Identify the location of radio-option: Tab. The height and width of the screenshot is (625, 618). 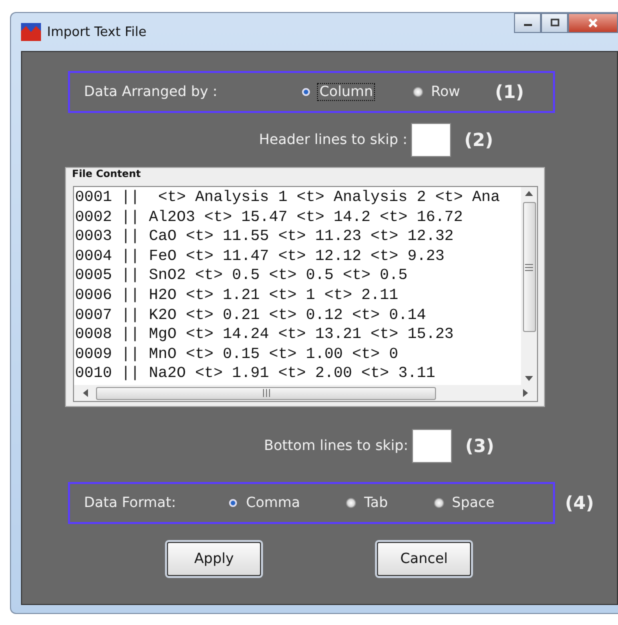
(368, 503).